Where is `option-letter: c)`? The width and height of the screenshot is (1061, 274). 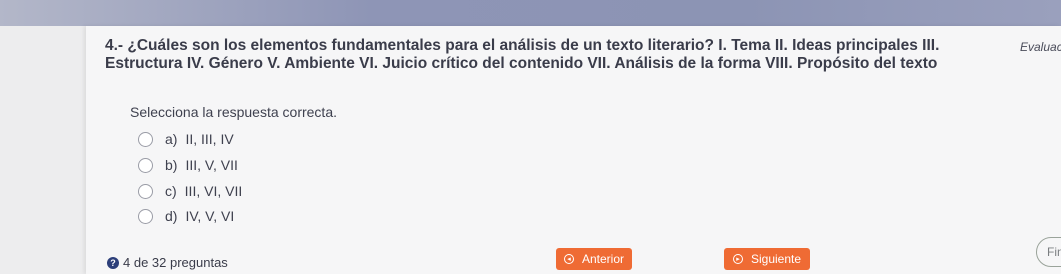 option-letter: c) is located at coordinates (171, 191).